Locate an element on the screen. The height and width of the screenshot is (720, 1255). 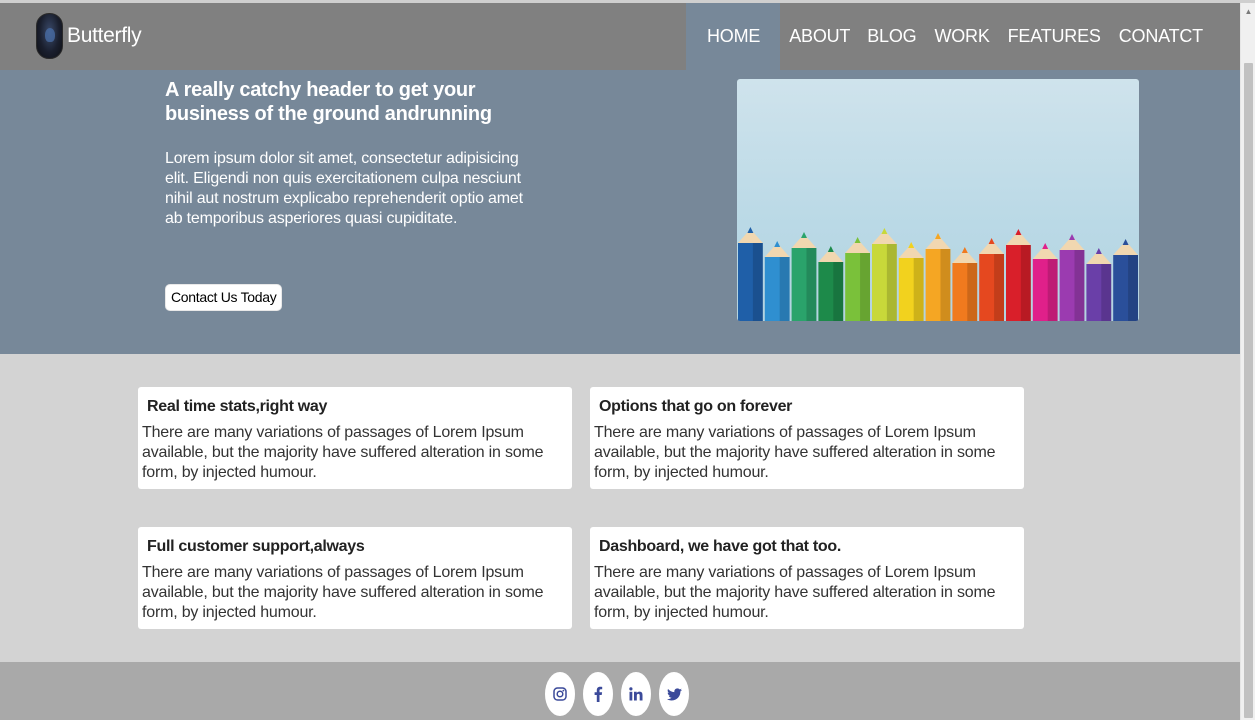
footer is located at coordinates (620, 691).